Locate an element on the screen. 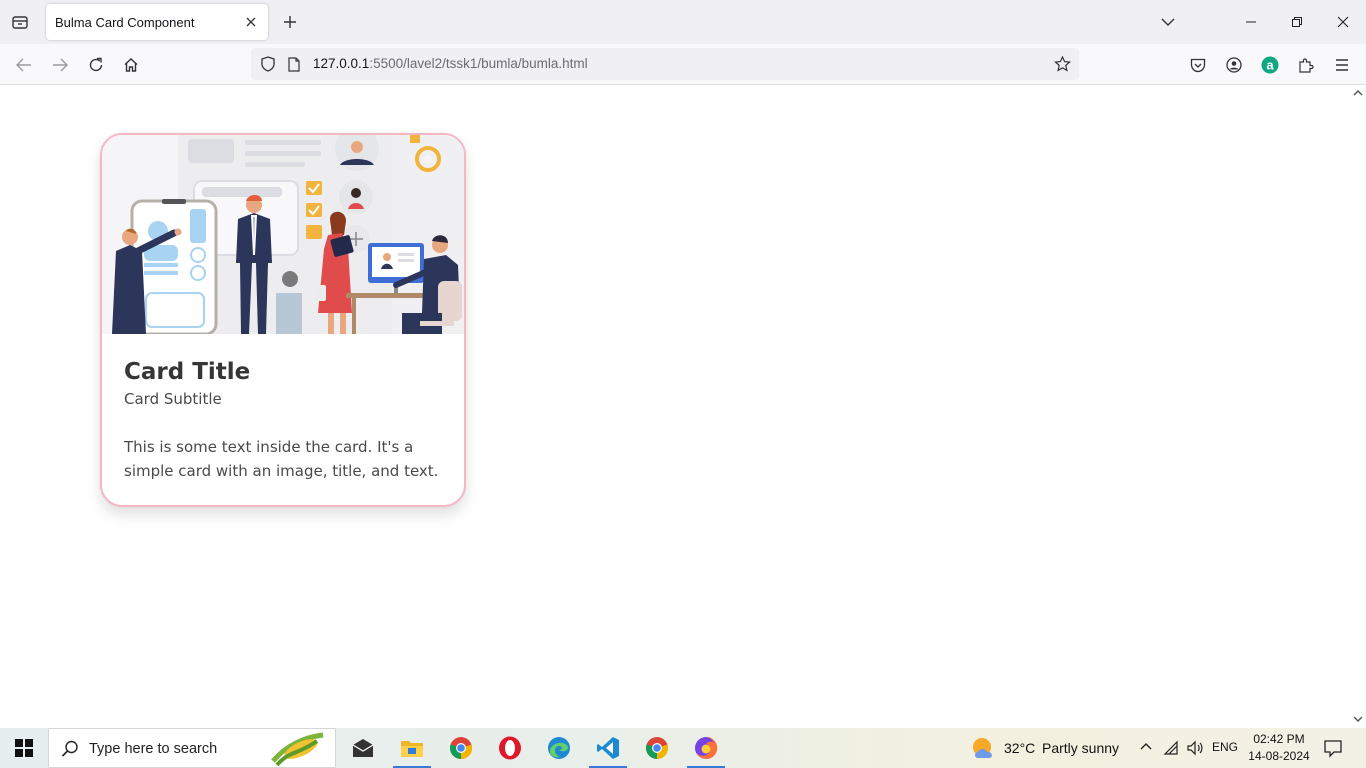  url-path: :5500/lavel2/tssk1/bumla/bumla.html is located at coordinates (478, 63).